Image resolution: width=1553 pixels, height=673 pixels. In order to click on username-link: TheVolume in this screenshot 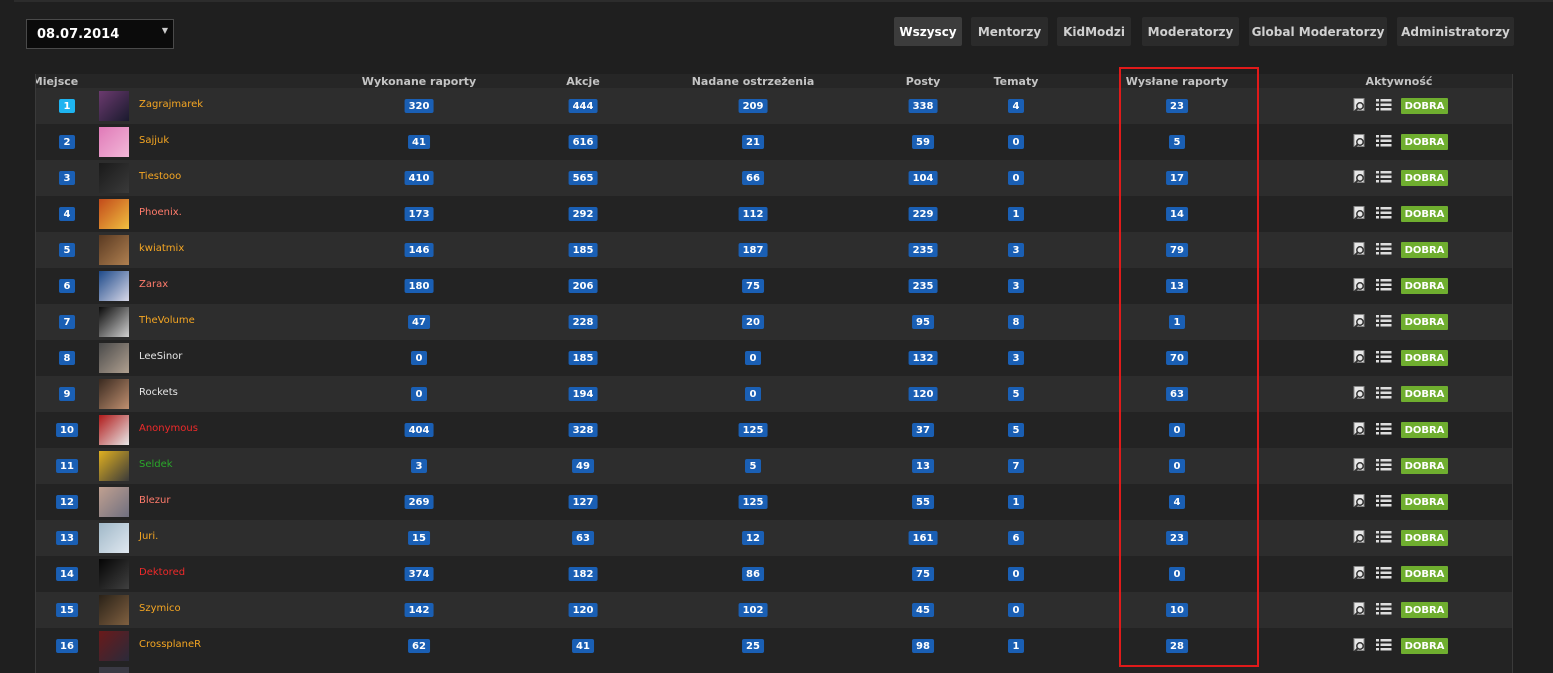, I will do `click(167, 320)`.